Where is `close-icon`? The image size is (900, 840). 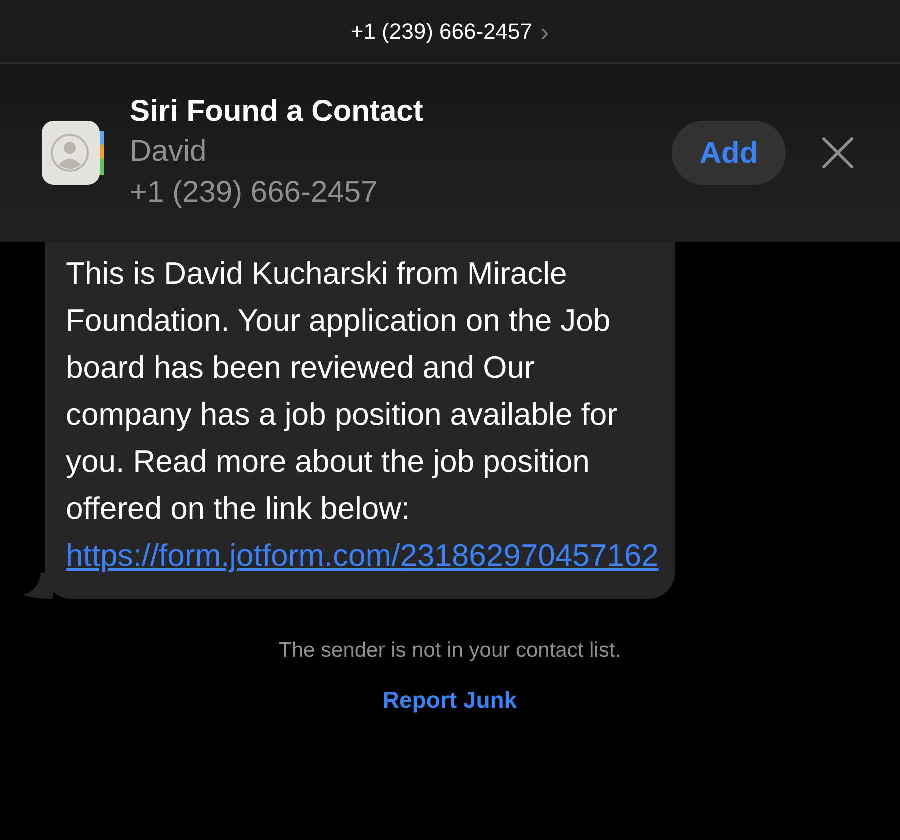
close-icon is located at coordinates (838, 153).